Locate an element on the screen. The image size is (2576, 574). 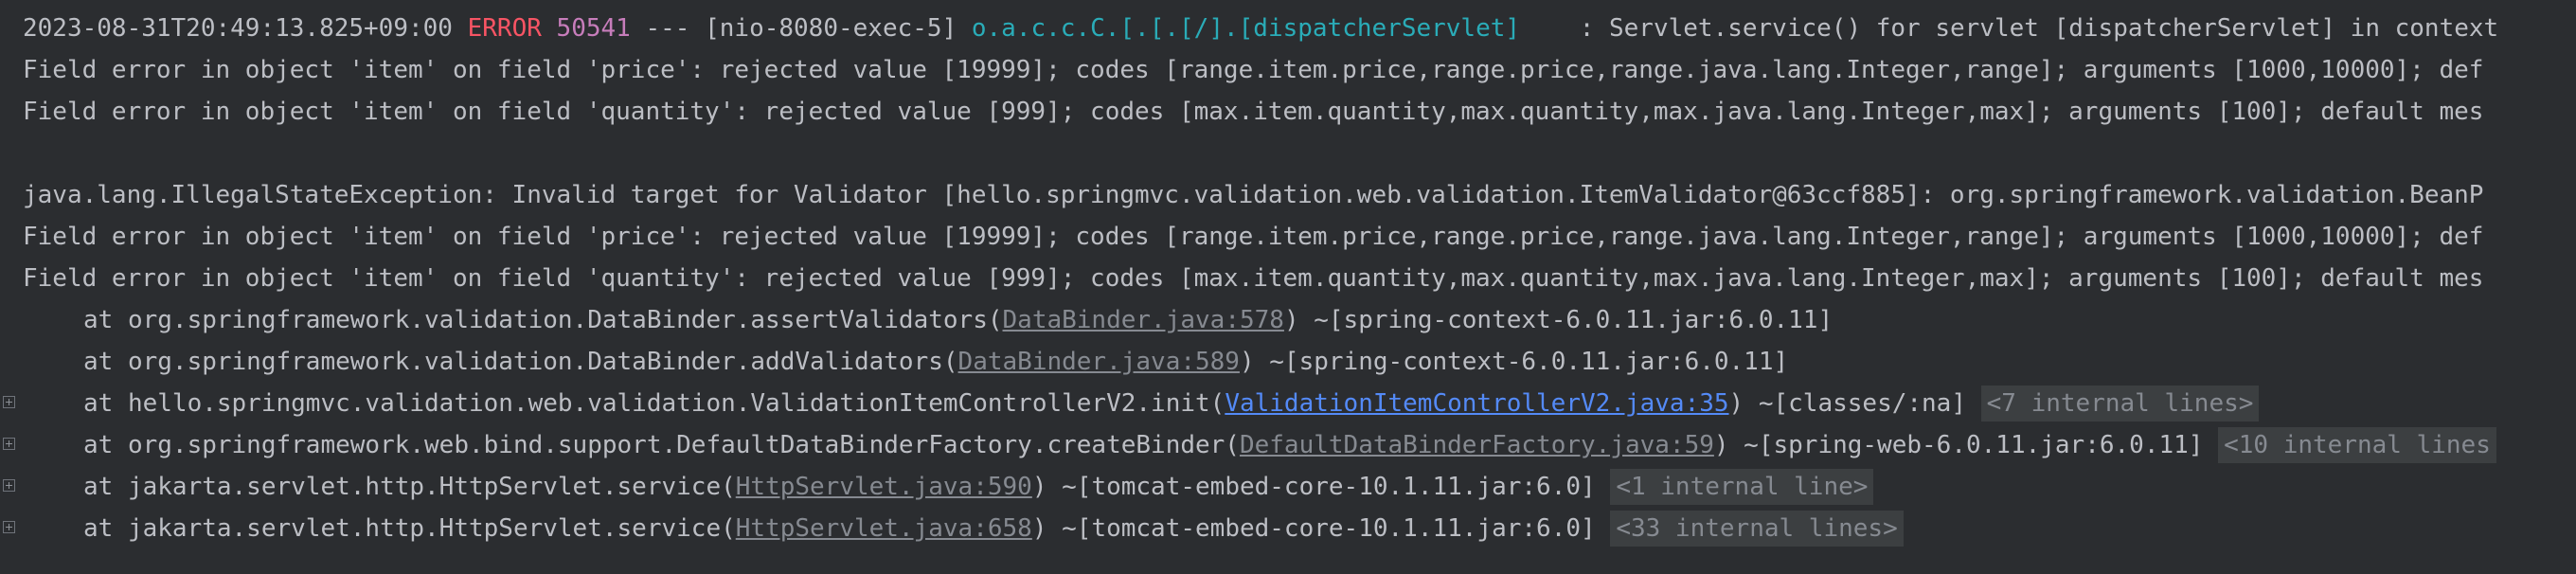
log-thread: [nio-8080-exec-5] is located at coordinates (831, 28).